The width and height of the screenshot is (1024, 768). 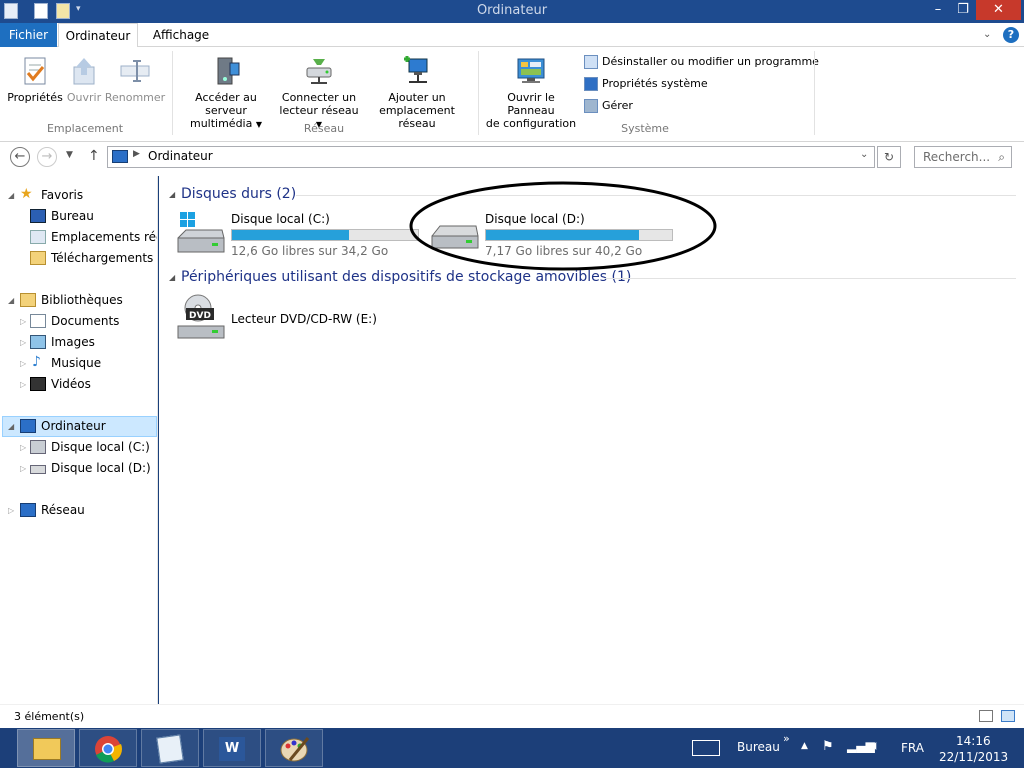 I want to click on proprietes-systeme-button: Propriétés système, so click(x=646, y=84).